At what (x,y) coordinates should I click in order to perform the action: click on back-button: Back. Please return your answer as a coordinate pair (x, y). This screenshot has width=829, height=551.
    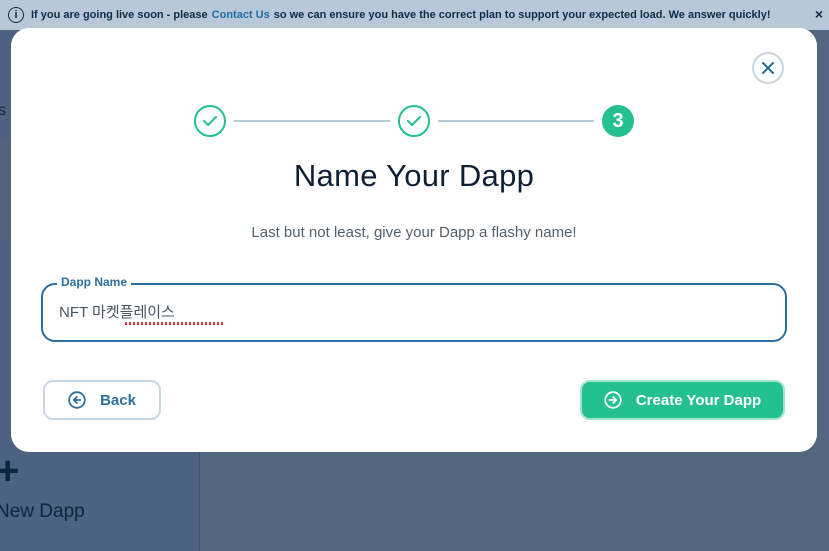
    Looking at the image, I should click on (102, 400).